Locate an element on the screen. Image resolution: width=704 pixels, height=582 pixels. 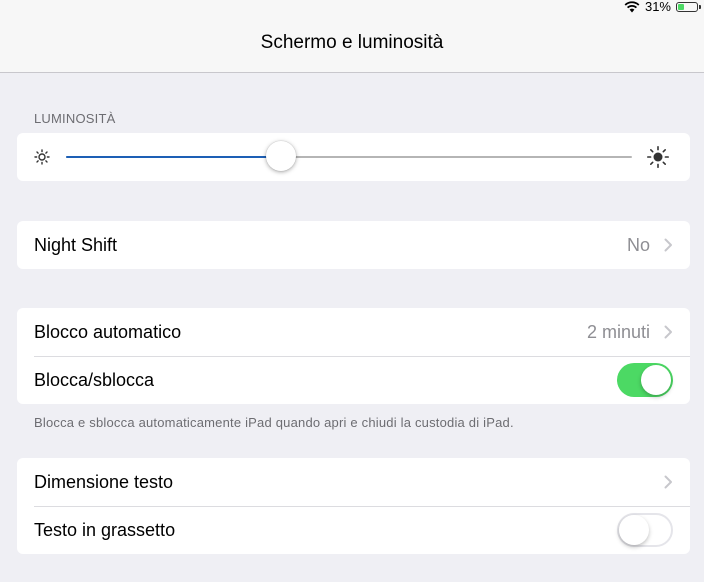
night-shift-group: Night Shift No is located at coordinates (353, 245).